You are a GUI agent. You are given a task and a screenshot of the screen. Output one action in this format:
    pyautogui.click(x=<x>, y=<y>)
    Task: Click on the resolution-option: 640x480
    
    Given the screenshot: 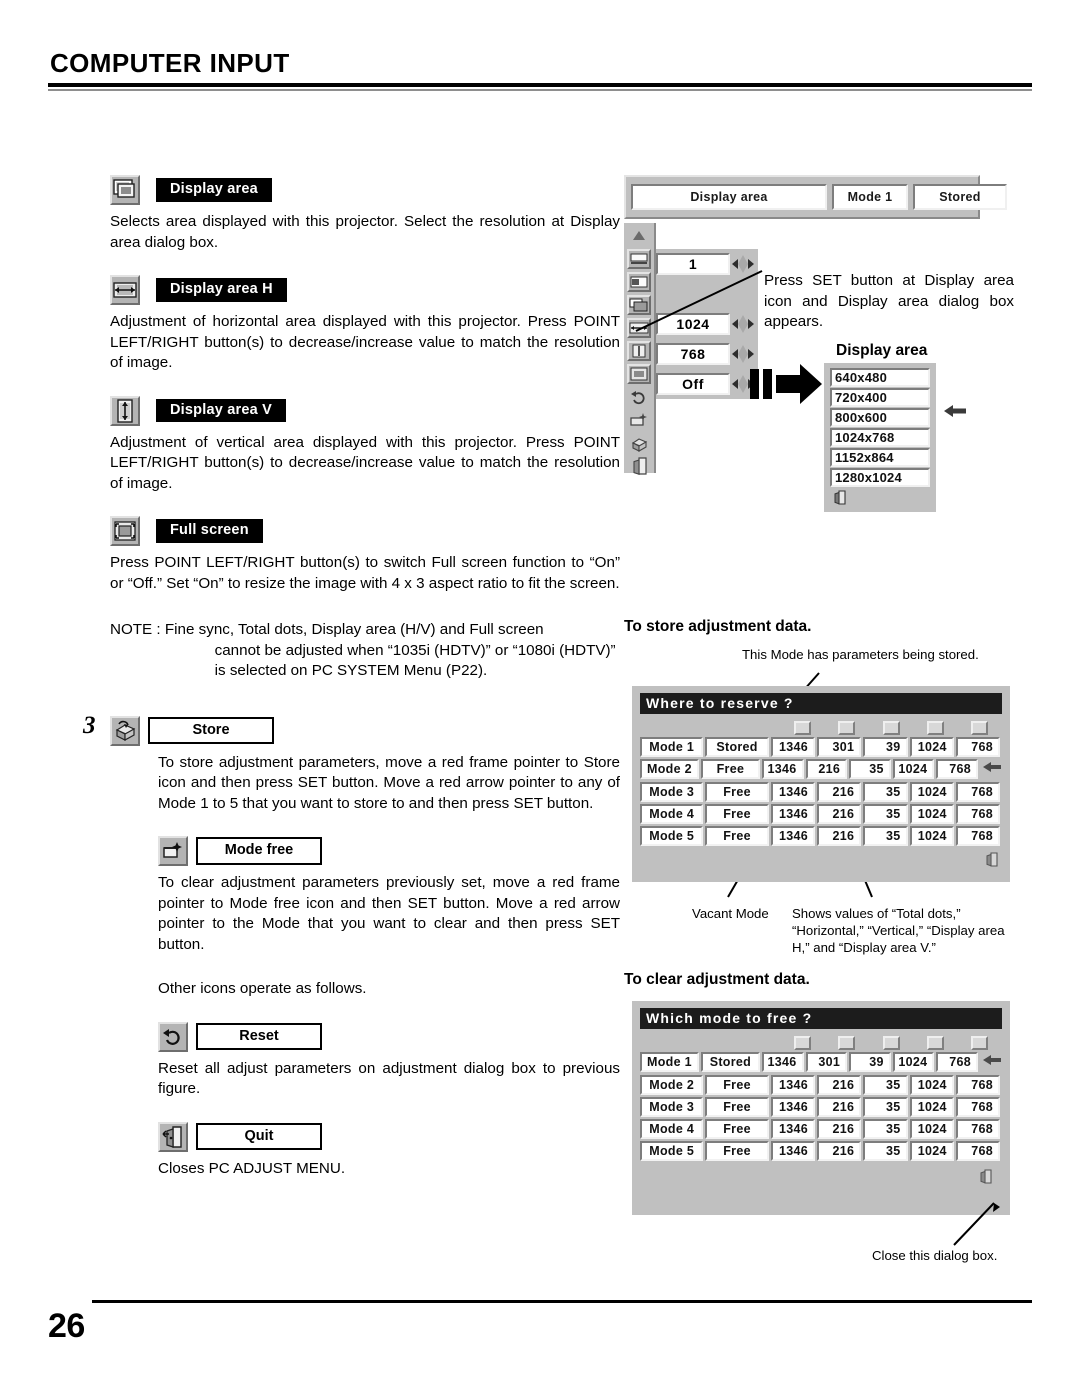 What is the action you would take?
    pyautogui.click(x=880, y=377)
    